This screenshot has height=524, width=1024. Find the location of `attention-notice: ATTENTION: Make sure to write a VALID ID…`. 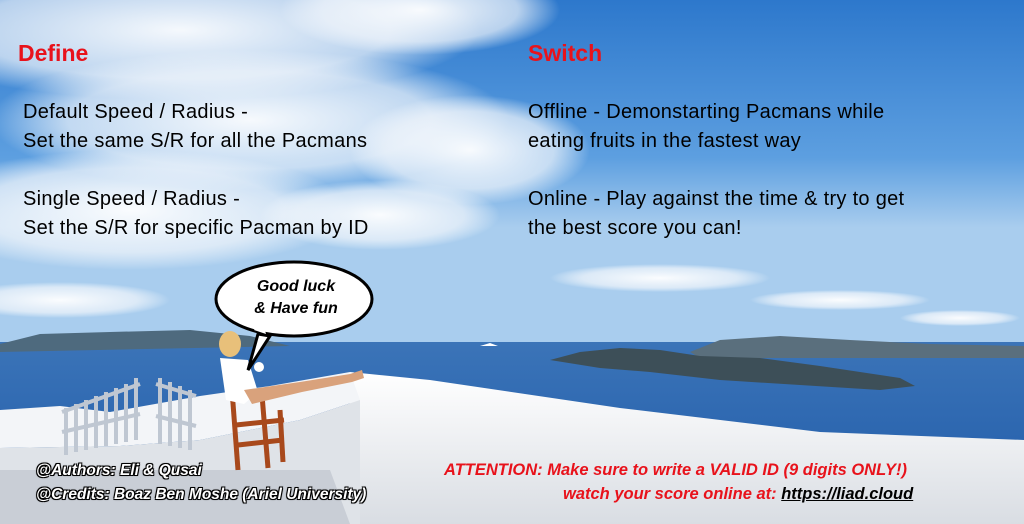

attention-notice: ATTENTION: Make sure to write a VALID ID… is located at coordinates (675, 470).